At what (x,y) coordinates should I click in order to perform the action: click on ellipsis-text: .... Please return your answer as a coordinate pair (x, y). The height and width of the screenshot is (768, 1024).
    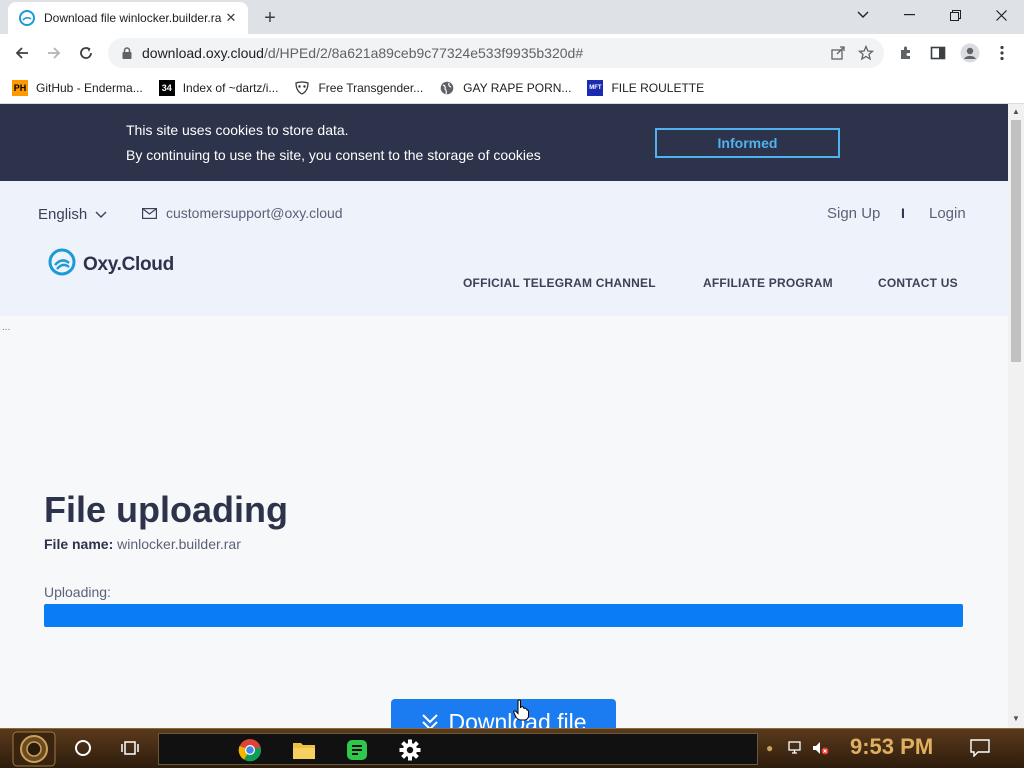
    Looking at the image, I should click on (6, 327).